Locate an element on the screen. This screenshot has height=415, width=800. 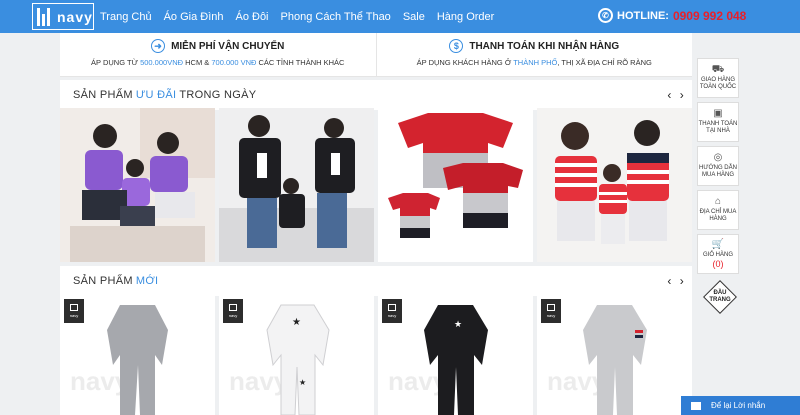
phone-icon: ✆ is located at coordinates (605, 15).